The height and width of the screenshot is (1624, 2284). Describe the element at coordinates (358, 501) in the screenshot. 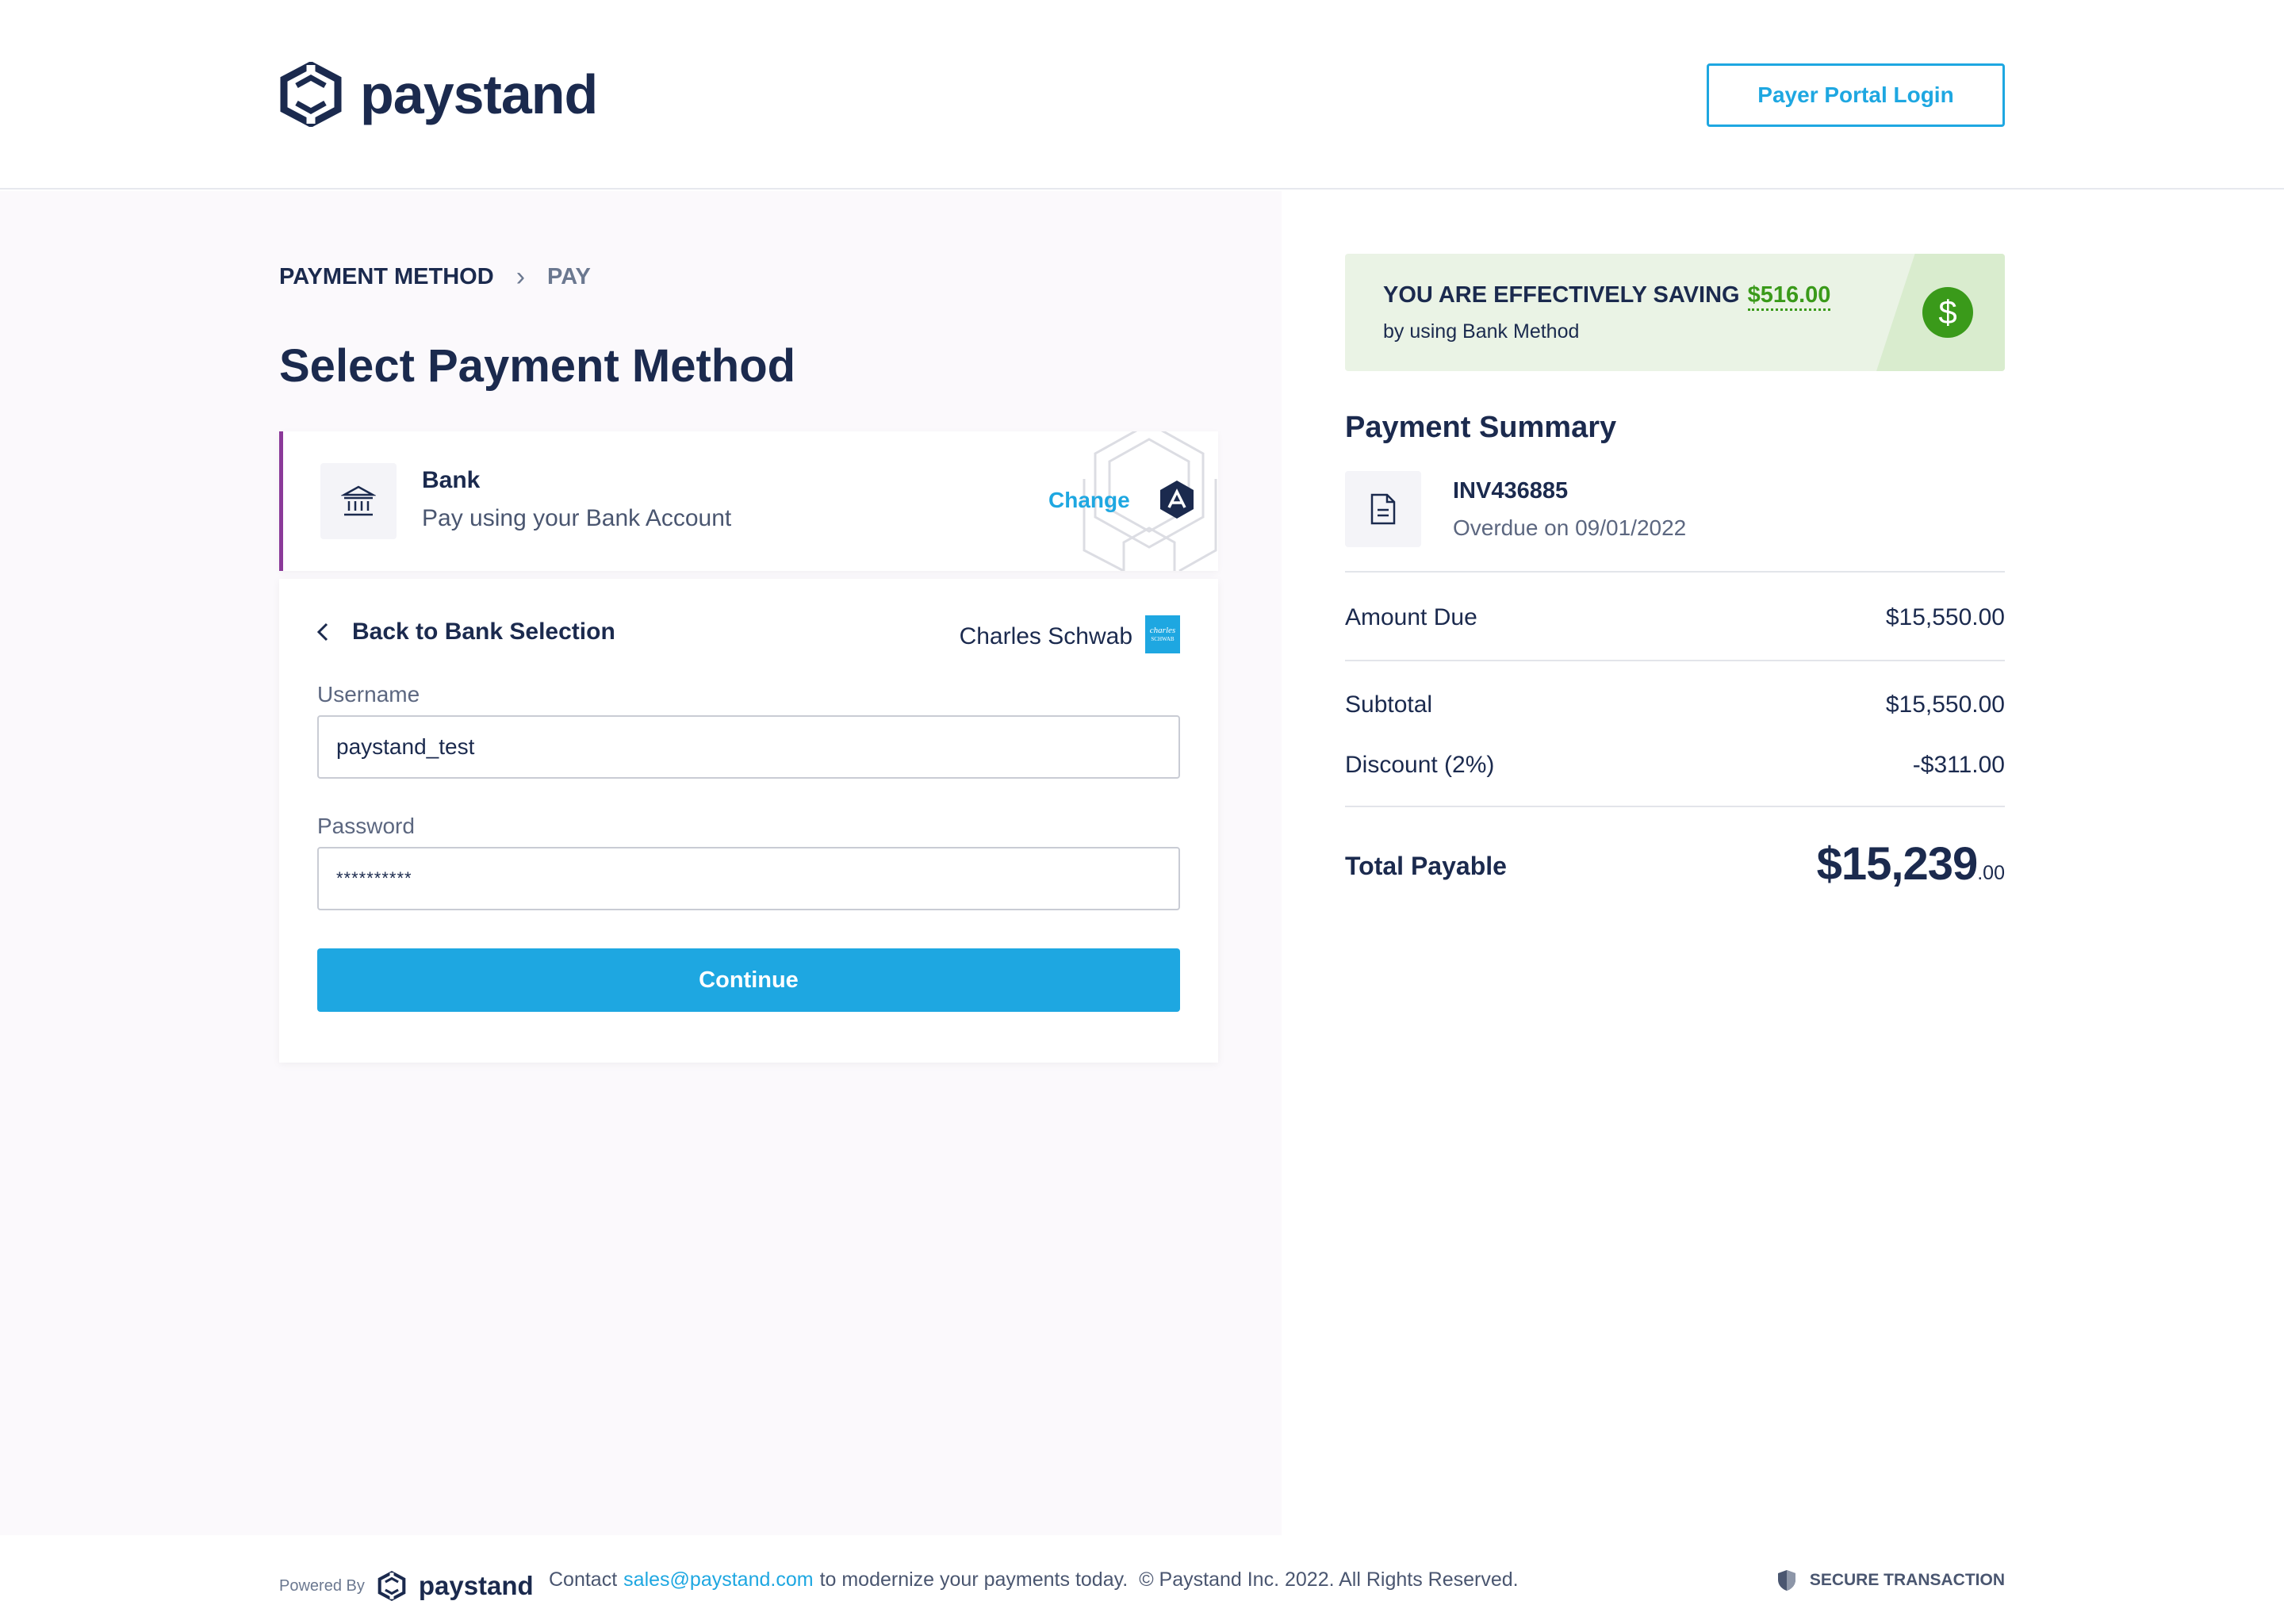

I see `bank-icon` at that location.